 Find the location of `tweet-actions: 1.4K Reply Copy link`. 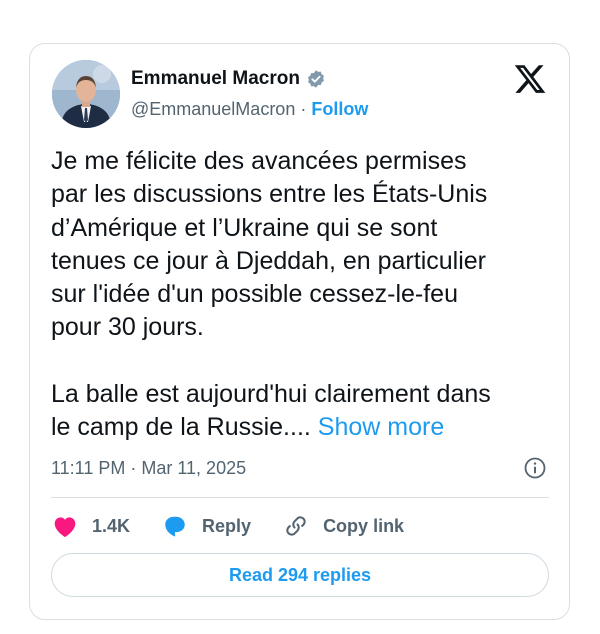

tweet-actions: 1.4K Reply Copy link is located at coordinates (244, 526).